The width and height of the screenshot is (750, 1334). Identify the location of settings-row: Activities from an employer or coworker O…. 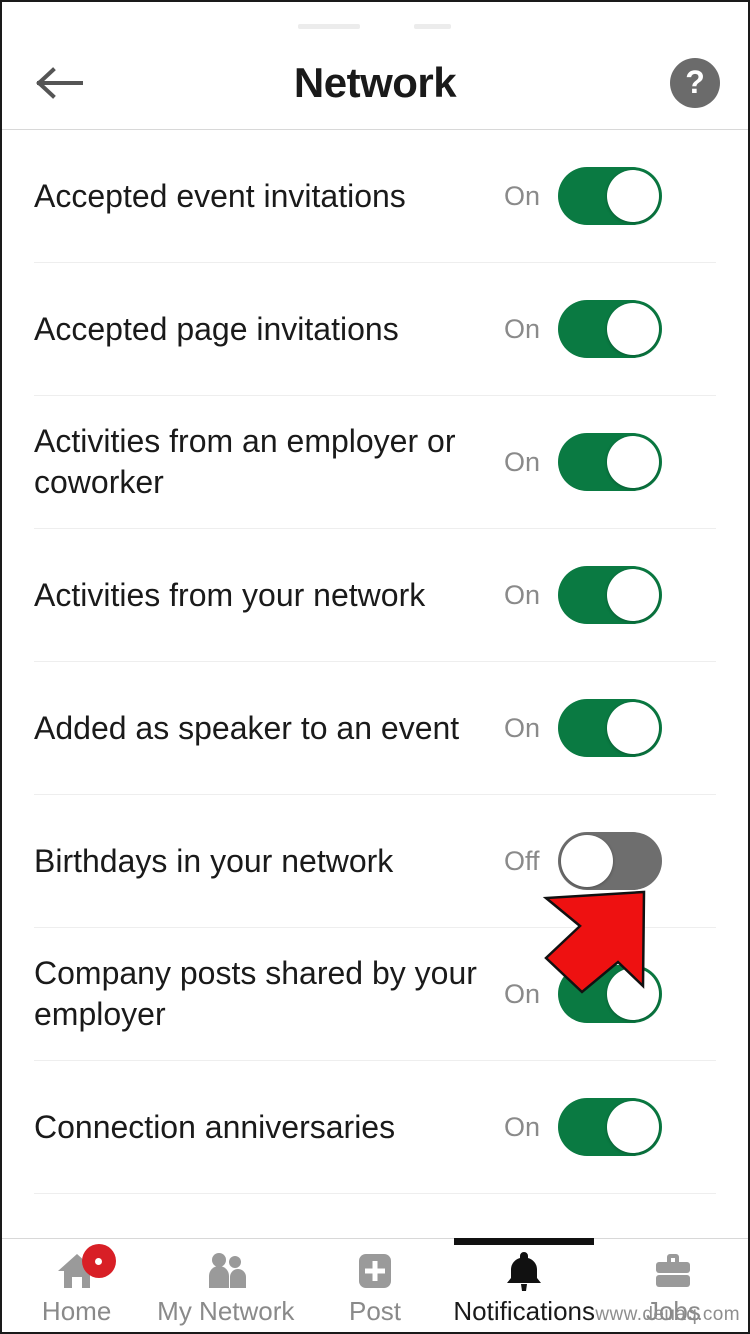
(375, 462).